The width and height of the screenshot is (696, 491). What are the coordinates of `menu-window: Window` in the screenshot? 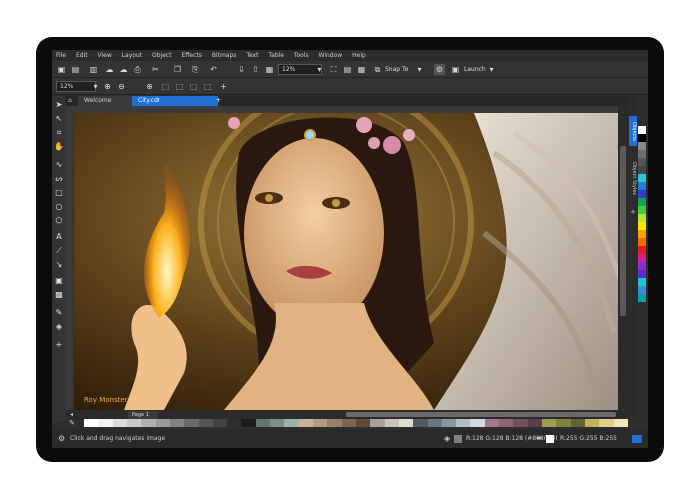 It's located at (331, 55).